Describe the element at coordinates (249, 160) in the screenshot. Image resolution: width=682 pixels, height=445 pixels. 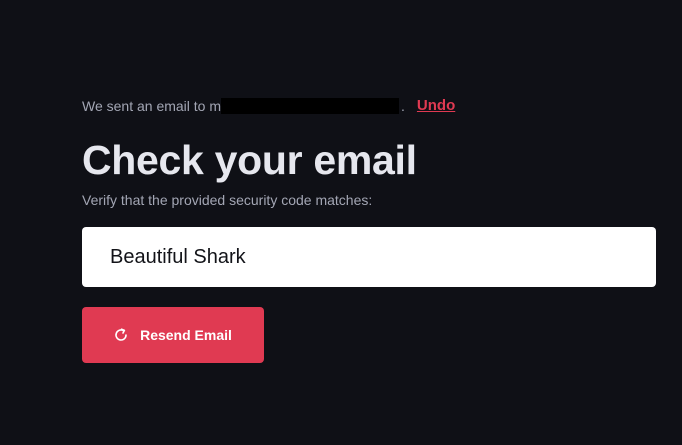
I see `page-title: Check your email` at that location.